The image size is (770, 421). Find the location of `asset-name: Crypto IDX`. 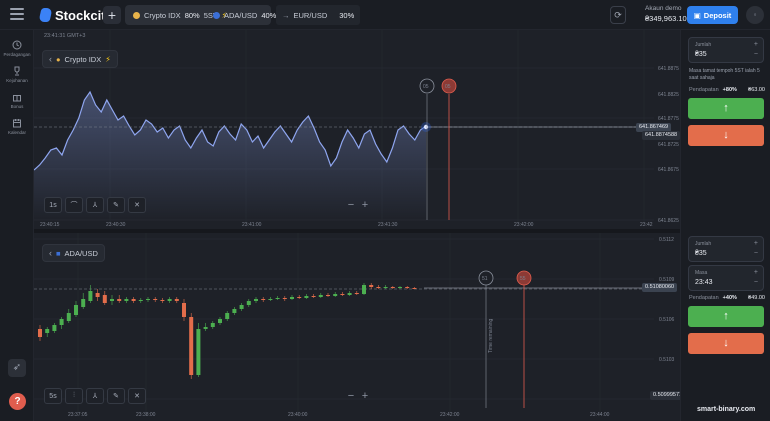

asset-name: Crypto IDX is located at coordinates (83, 59).